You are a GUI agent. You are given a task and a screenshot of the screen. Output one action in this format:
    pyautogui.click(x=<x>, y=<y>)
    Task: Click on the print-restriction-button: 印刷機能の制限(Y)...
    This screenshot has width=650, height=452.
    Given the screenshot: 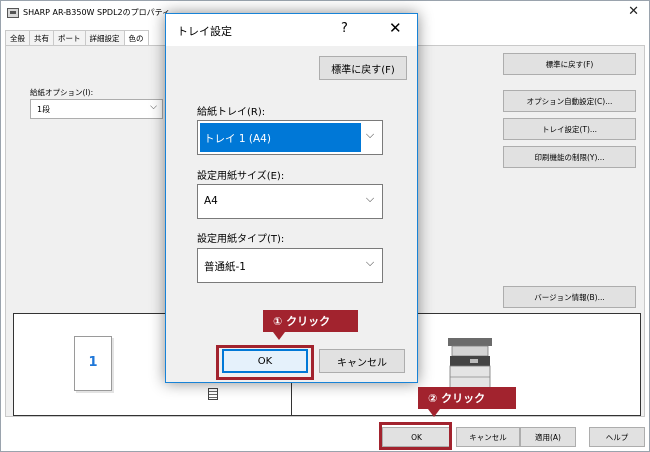 What is the action you would take?
    pyautogui.click(x=569, y=157)
    